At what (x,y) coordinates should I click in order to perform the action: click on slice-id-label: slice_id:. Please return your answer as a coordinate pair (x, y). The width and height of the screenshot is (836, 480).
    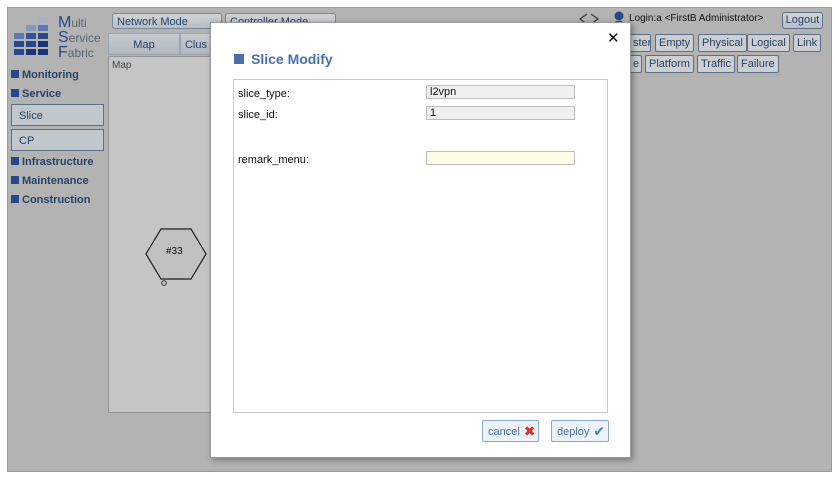
    Looking at the image, I should click on (258, 115).